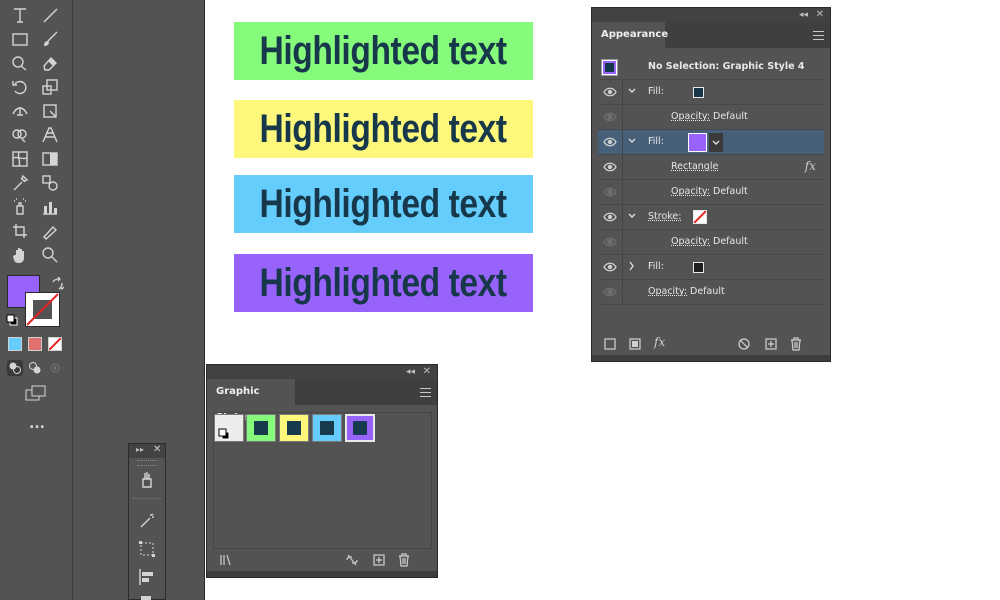 The width and height of the screenshot is (1000, 600). What do you see at coordinates (140, 449) in the screenshot?
I see `collapse-icon: ▸▸` at bounding box center [140, 449].